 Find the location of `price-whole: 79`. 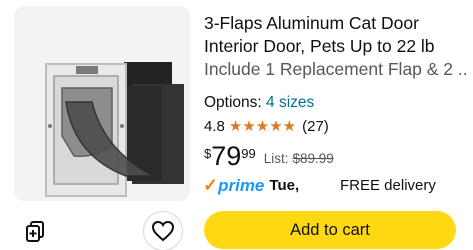

price-whole: 79 is located at coordinates (226, 156).